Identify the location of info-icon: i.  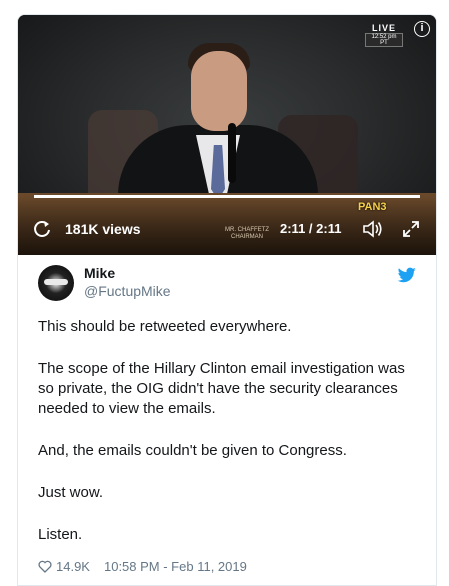
(422, 29).